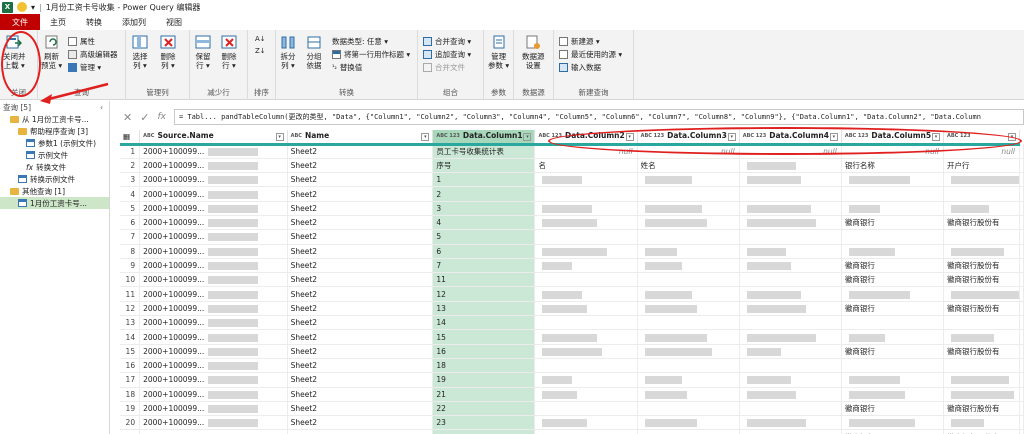 Image resolution: width=1024 pixels, height=434 pixels. What do you see at coordinates (484, 423) in the screenshot?
I see `cell-data-column1: 23` at bounding box center [484, 423].